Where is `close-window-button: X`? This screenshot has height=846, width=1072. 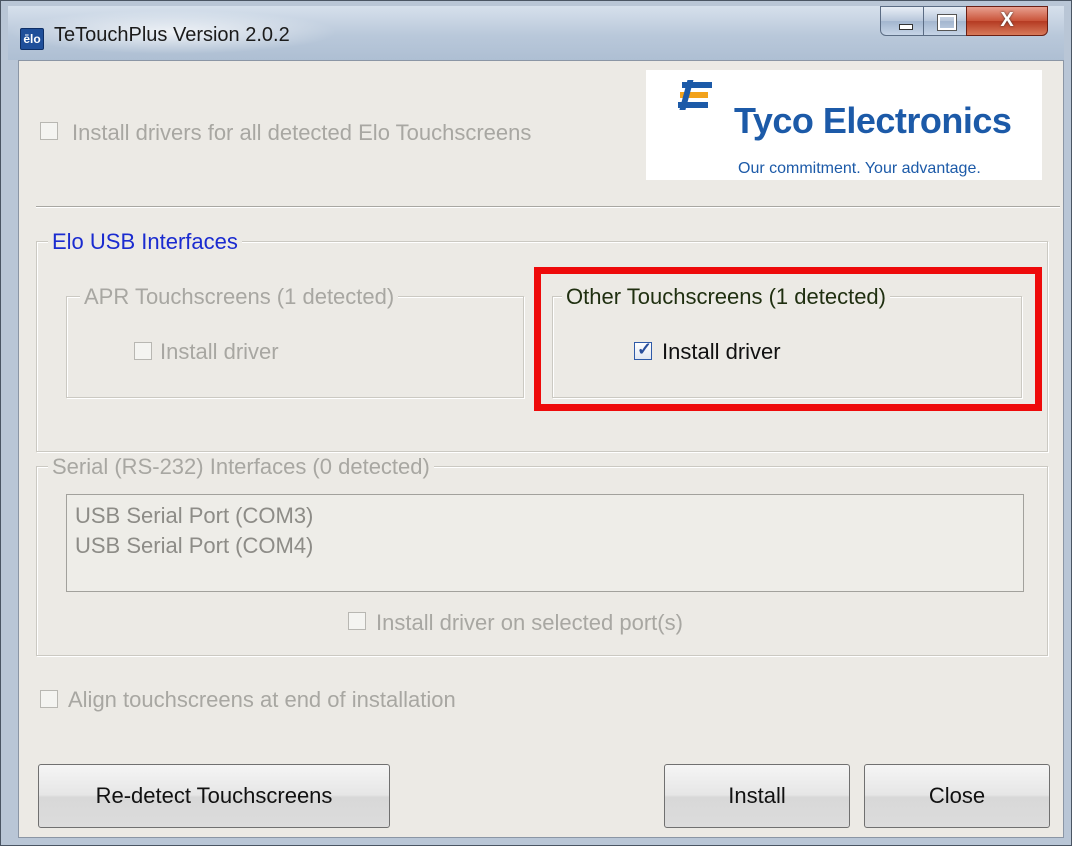
close-window-button: X is located at coordinates (1007, 21).